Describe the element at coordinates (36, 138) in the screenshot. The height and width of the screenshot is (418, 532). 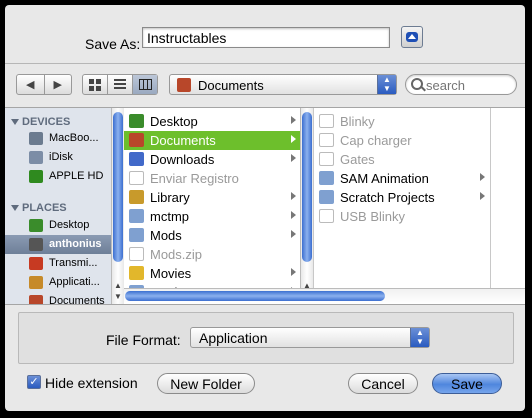
I see `macbook-icon` at that location.